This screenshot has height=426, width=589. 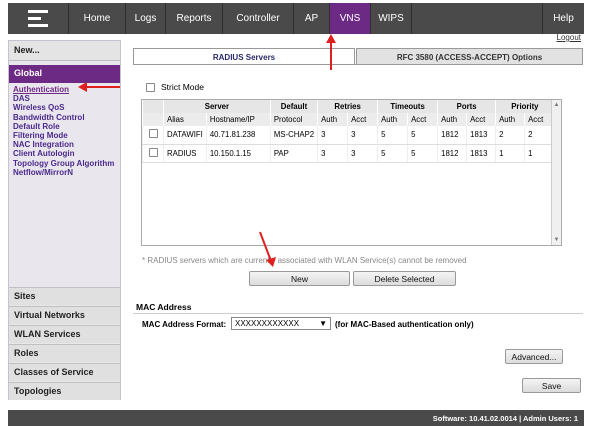 What do you see at coordinates (466, 106) in the screenshot?
I see `header-ports: Ports` at bounding box center [466, 106].